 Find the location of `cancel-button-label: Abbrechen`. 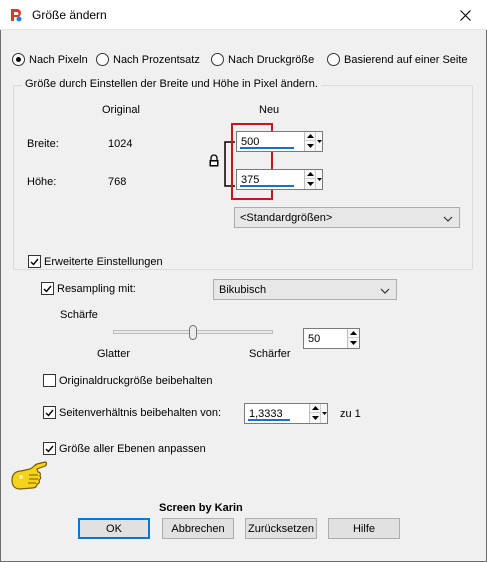

cancel-button-label: Abbrechen is located at coordinates (198, 528).